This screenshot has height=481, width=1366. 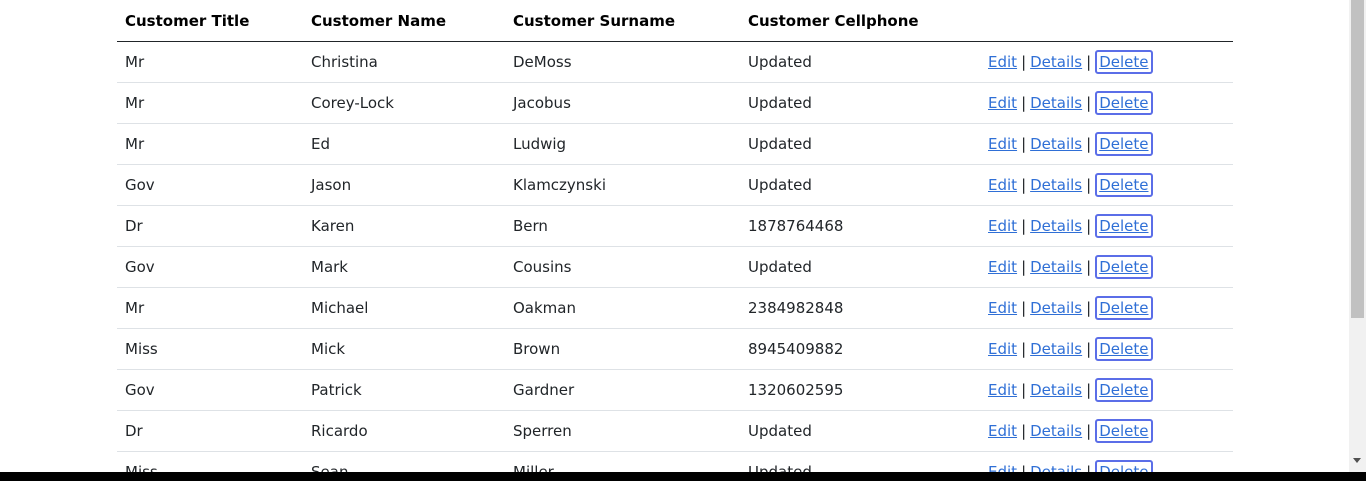 What do you see at coordinates (404, 267) in the screenshot?
I see `customer-name-cell: Mark` at bounding box center [404, 267].